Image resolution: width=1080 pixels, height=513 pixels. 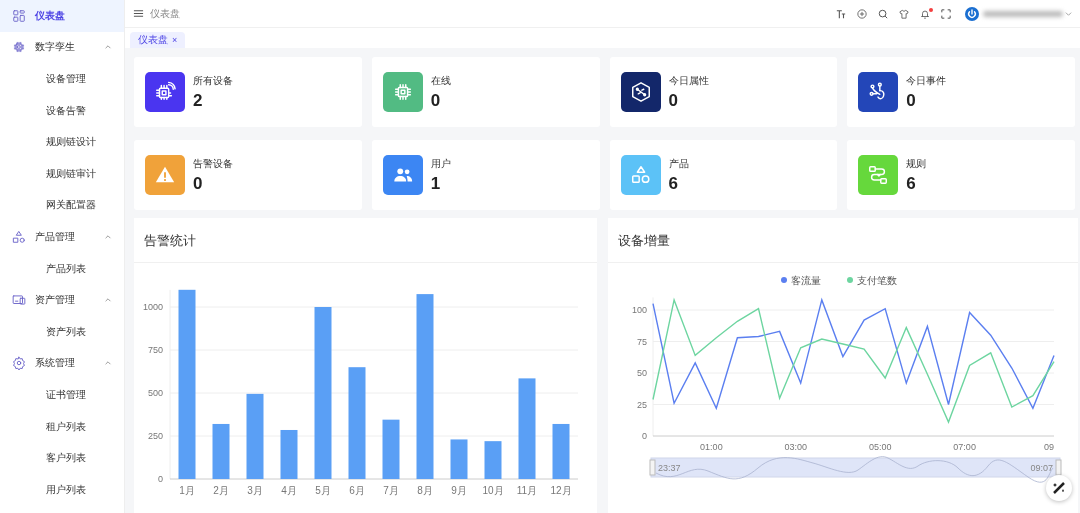 I want to click on dashboard-icon, so click(x=19, y=15).